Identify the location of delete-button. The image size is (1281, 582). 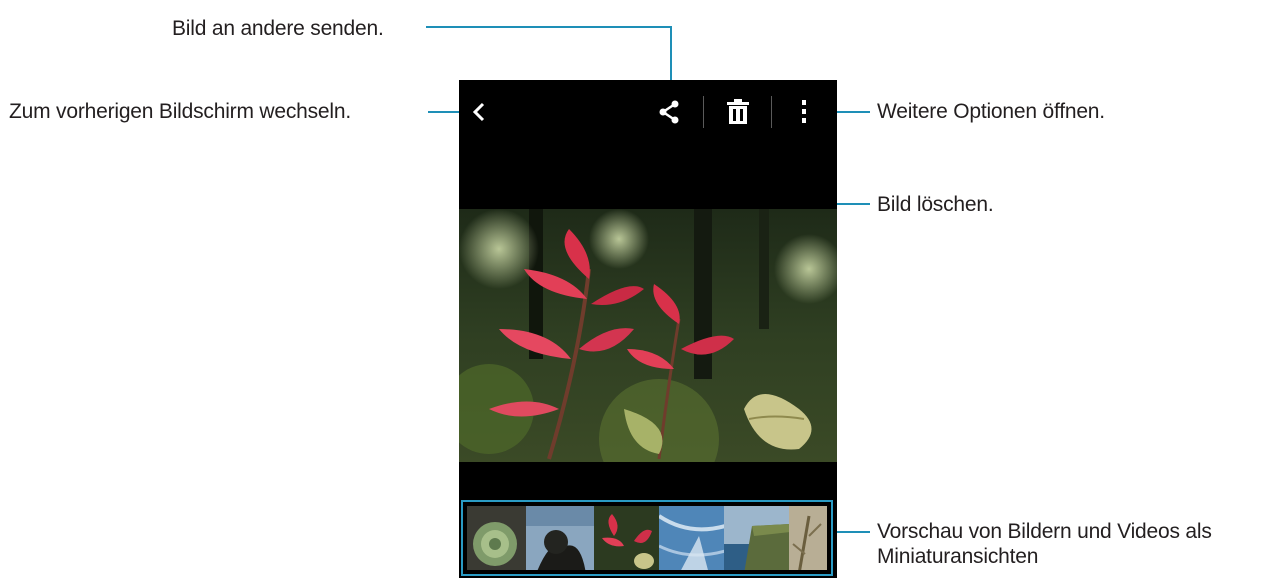
(738, 112).